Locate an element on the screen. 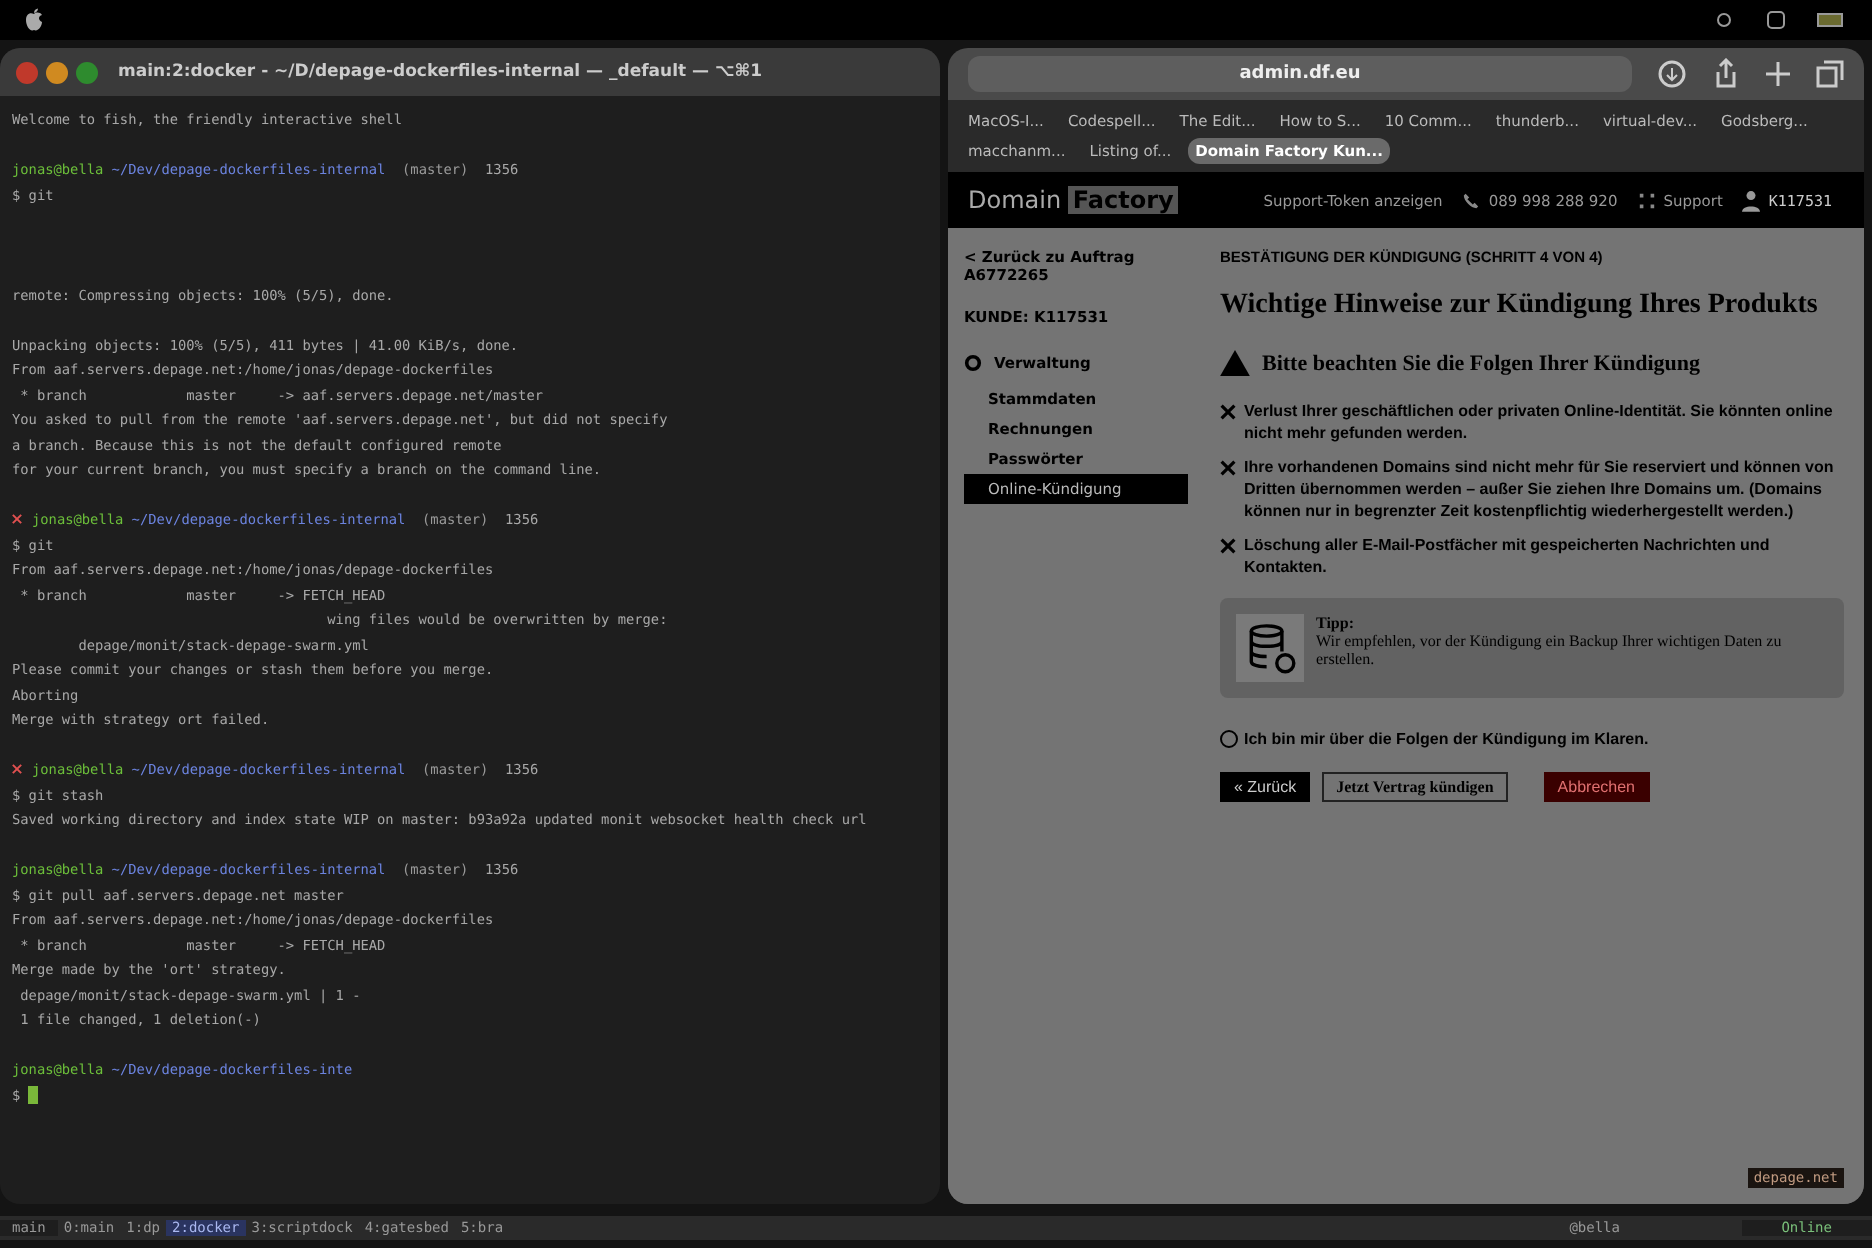 The image size is (1872, 1248). download-icon is located at coordinates (1672, 74).